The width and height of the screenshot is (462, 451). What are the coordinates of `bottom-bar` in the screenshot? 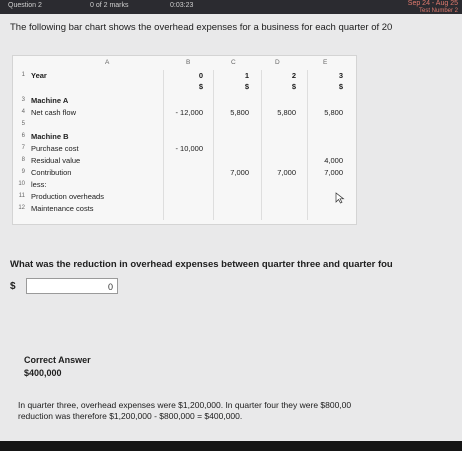 It's located at (231, 446).